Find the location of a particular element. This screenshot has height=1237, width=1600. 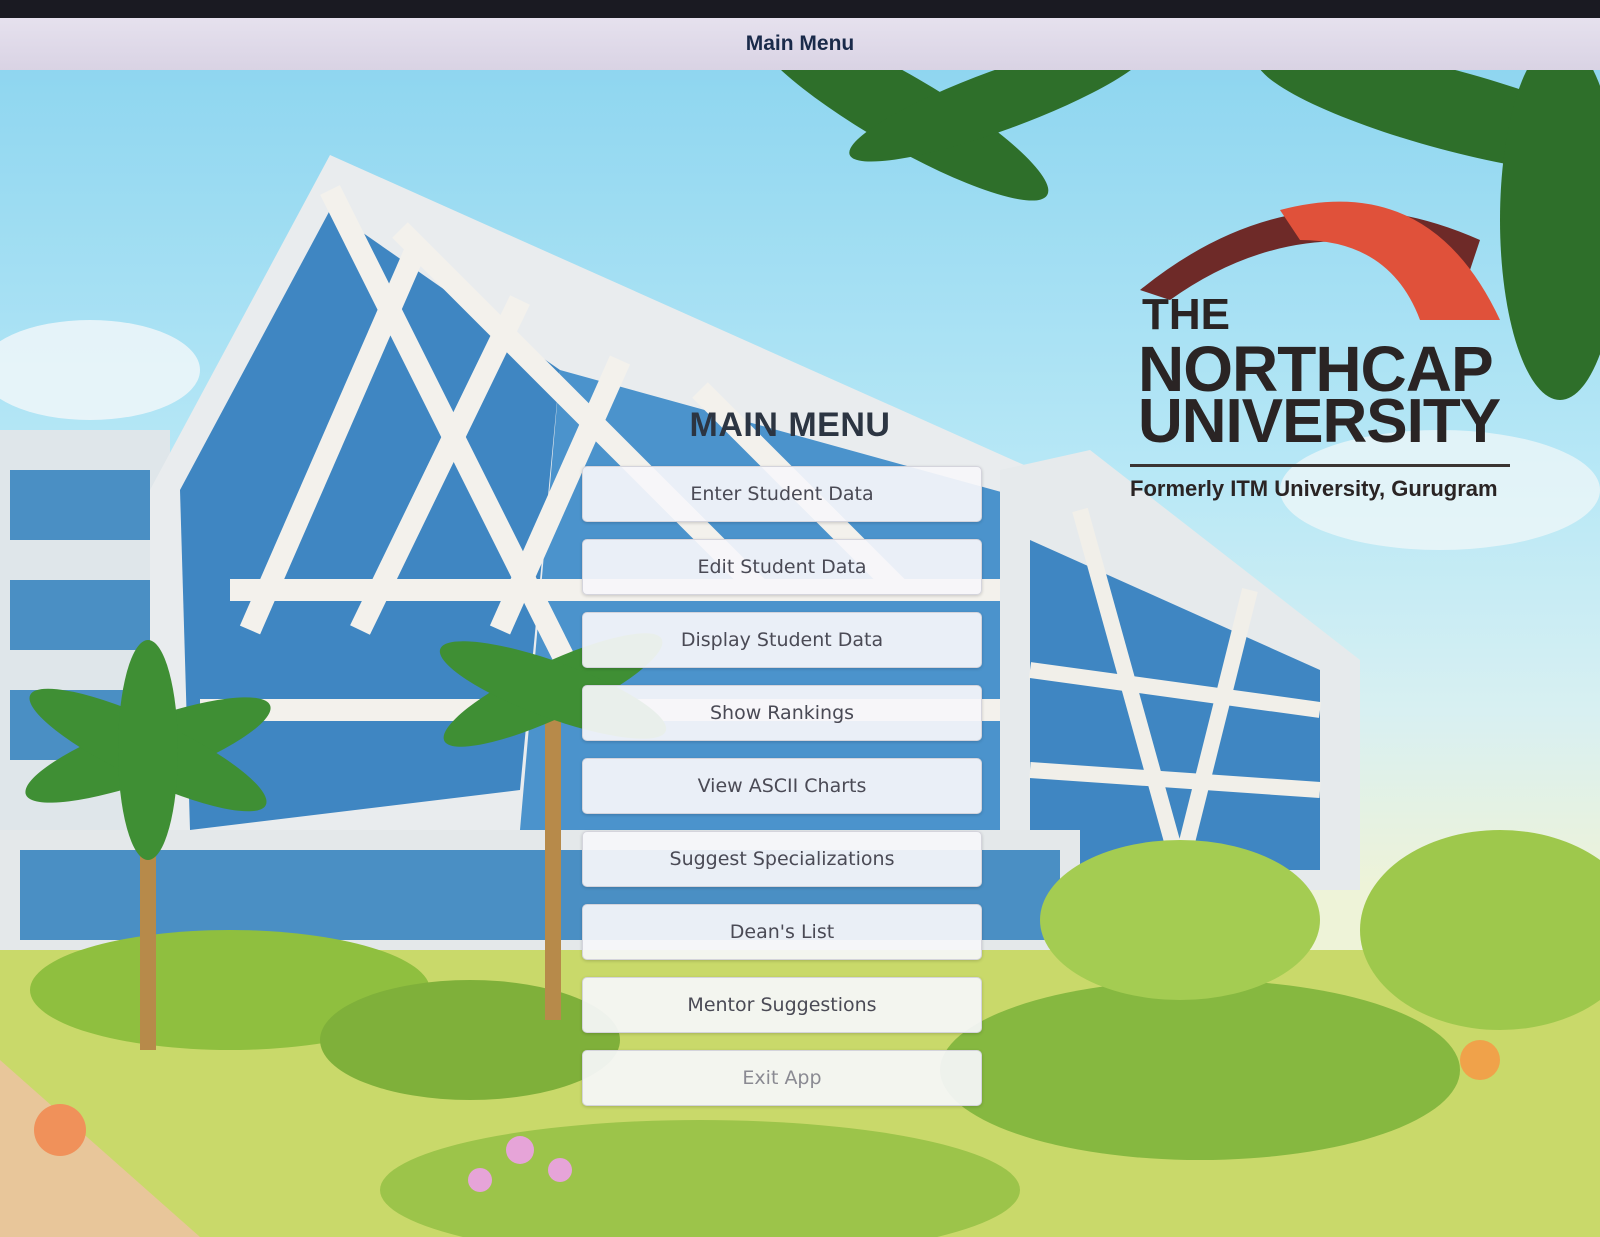

enter-student-data-button: Enter Student Data is located at coordinates (782, 494).